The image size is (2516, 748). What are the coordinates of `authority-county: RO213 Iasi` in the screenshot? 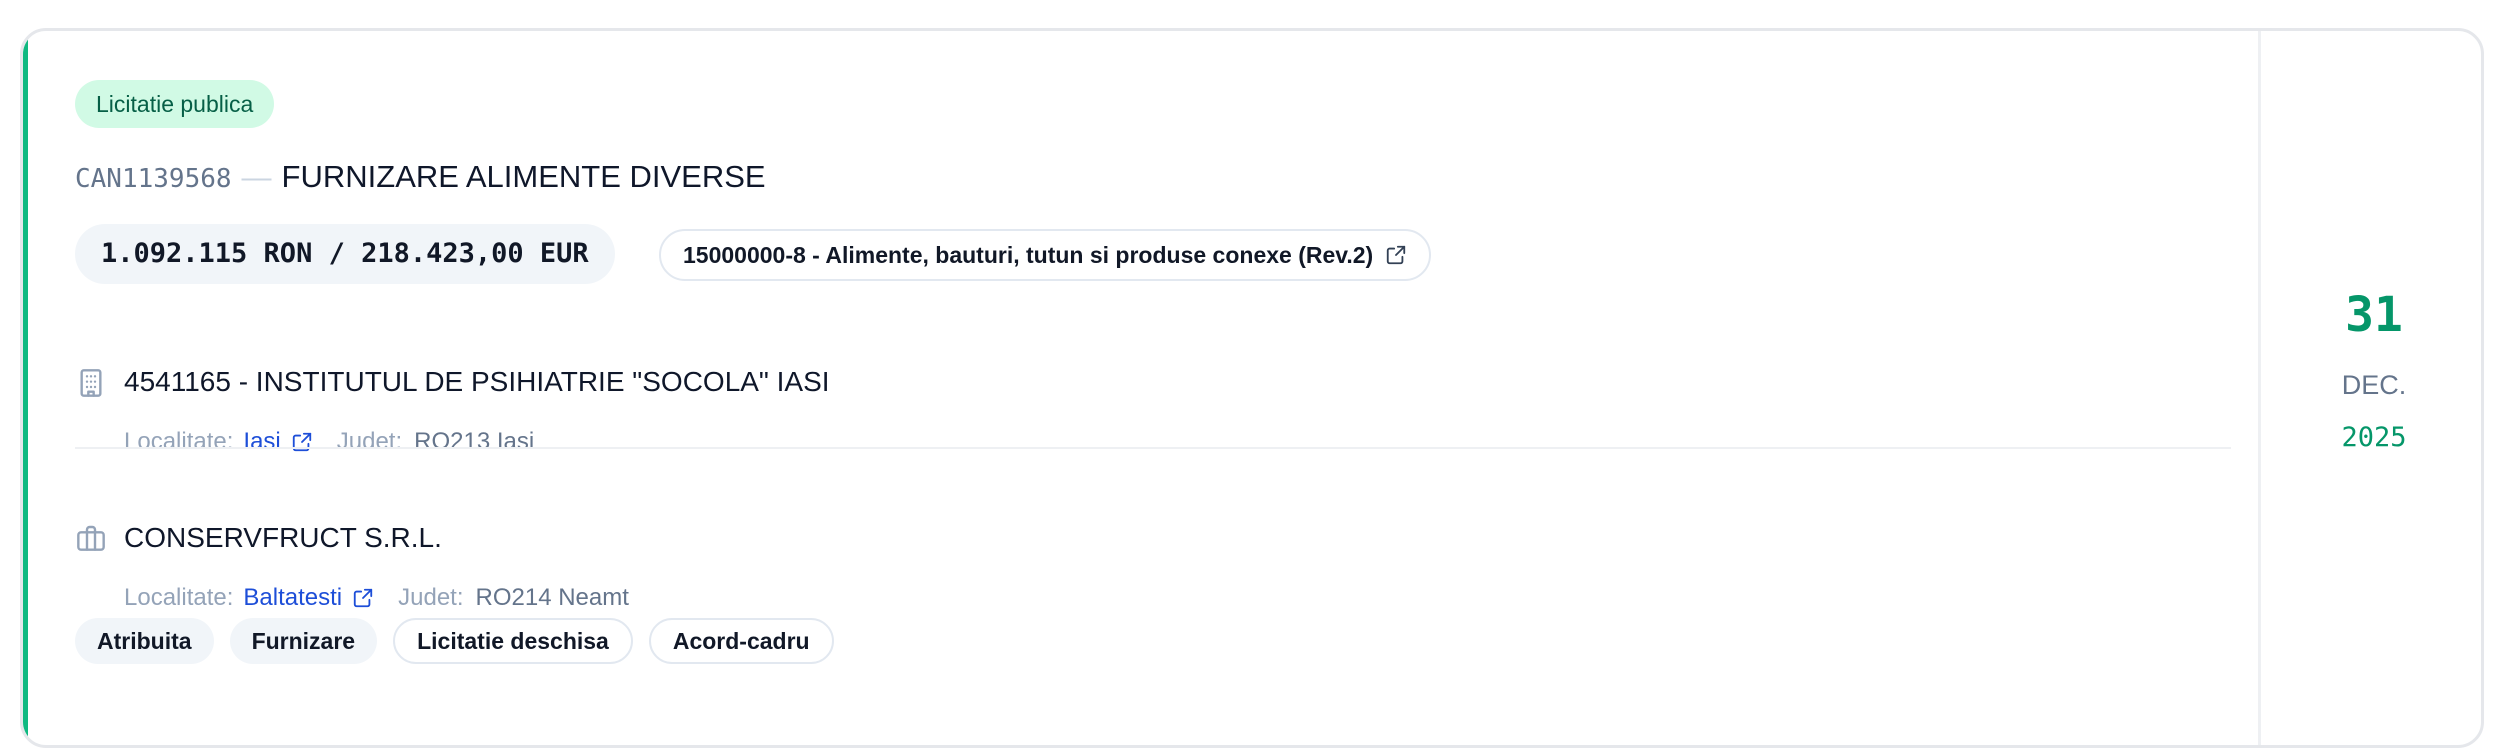 It's located at (474, 441).